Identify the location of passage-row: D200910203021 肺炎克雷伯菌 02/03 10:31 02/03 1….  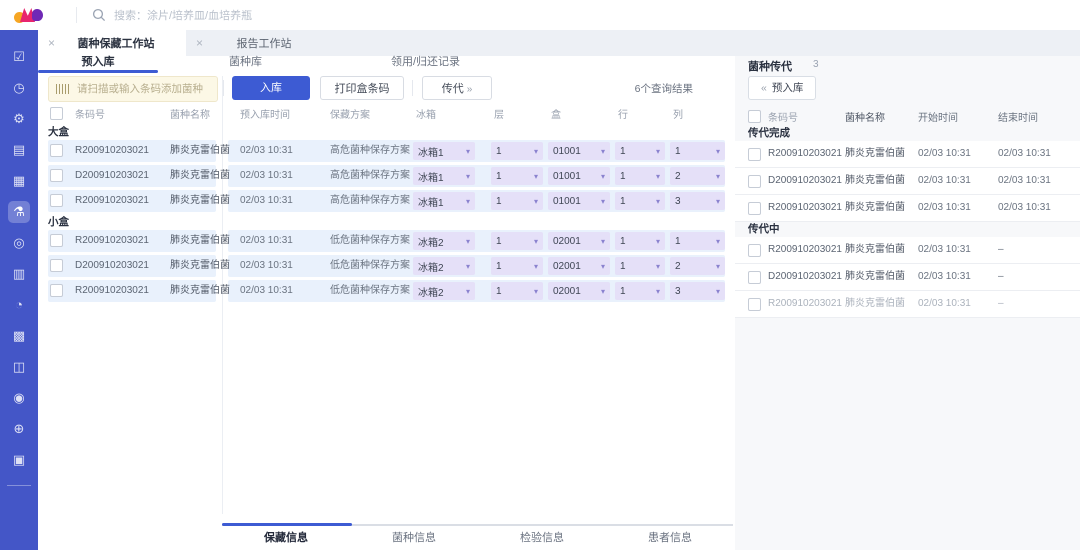
(907, 181).